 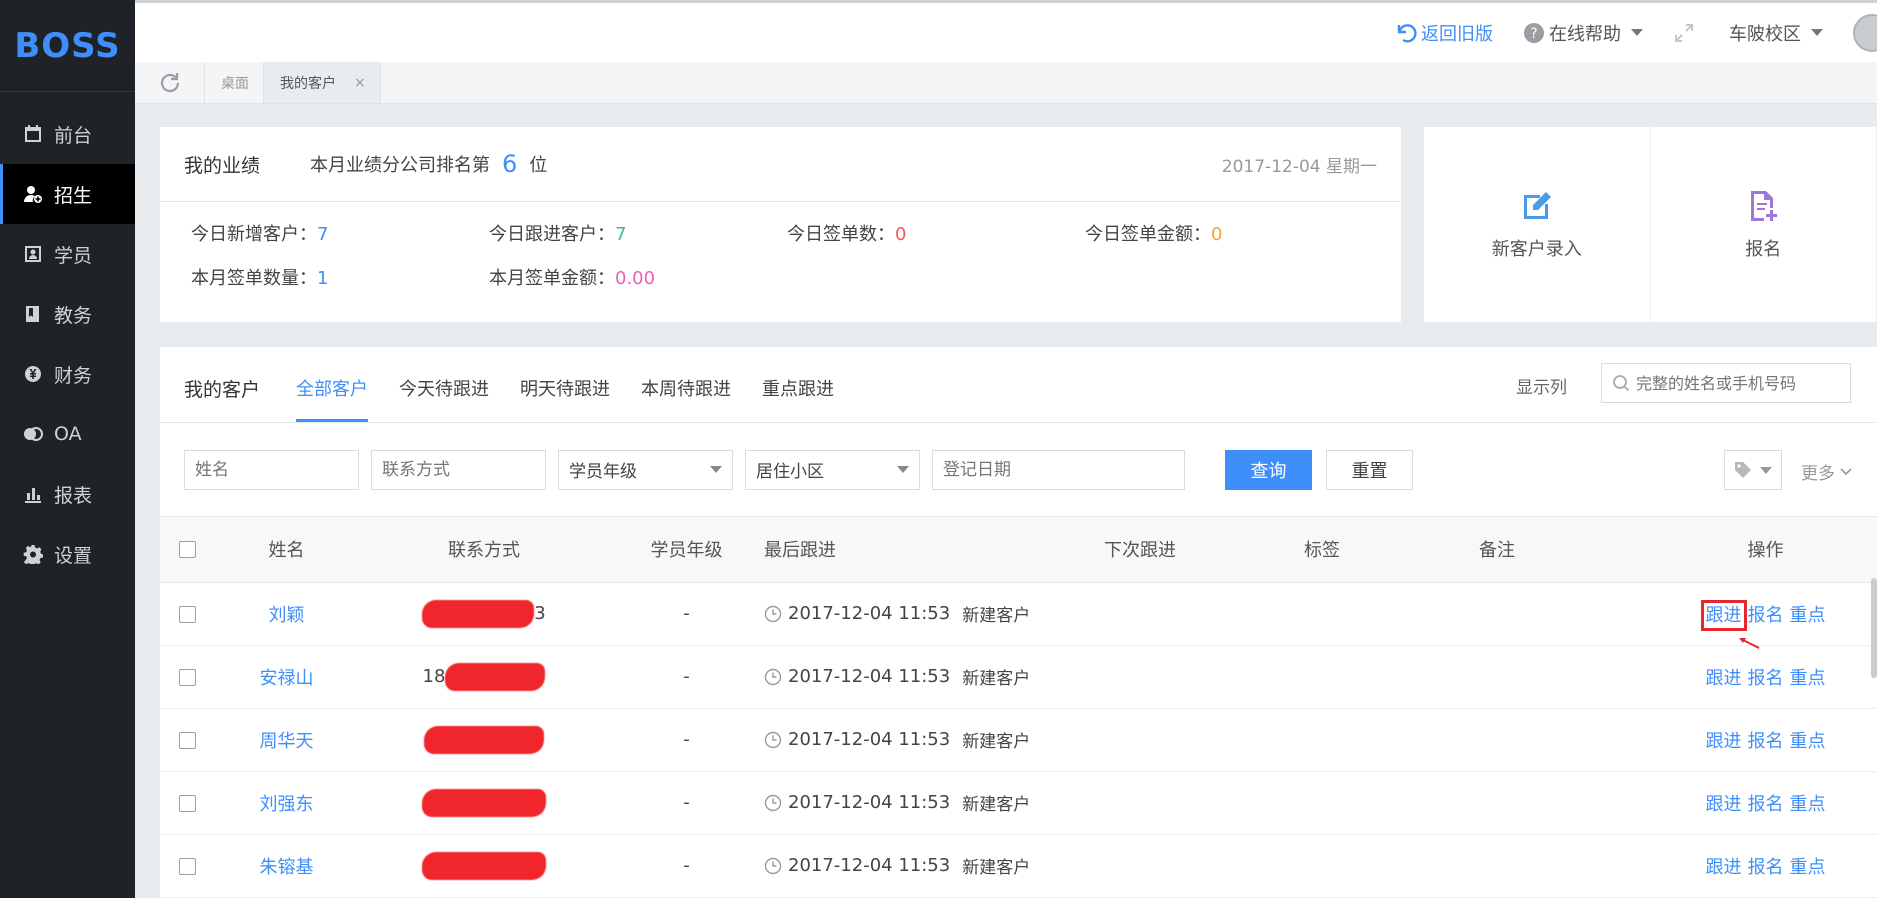 What do you see at coordinates (287, 867) in the screenshot?
I see `customer-name-link: 朱镕基` at bounding box center [287, 867].